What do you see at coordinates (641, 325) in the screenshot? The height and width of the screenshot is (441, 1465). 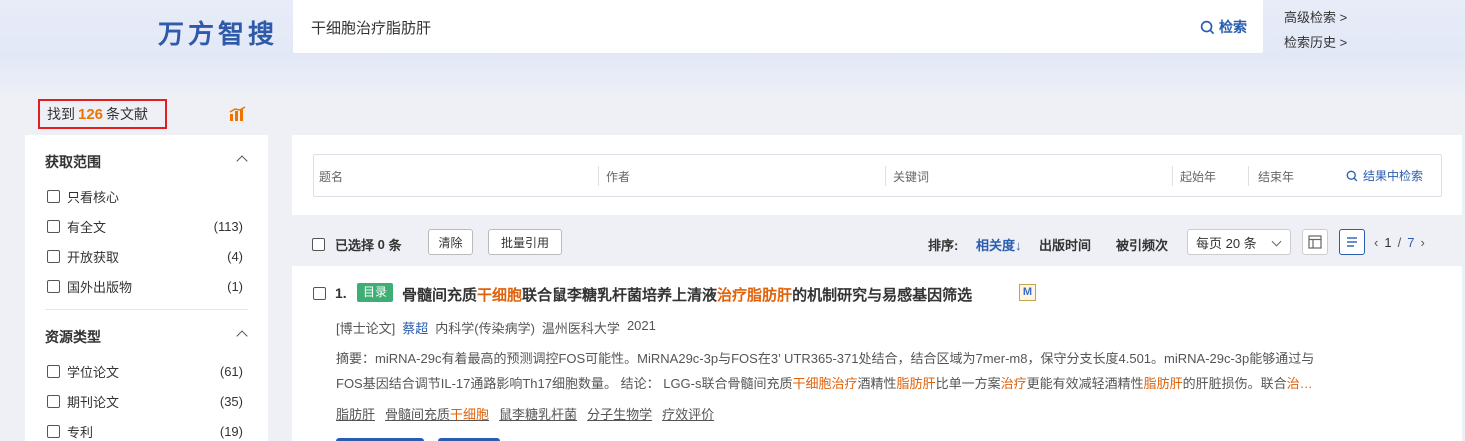 I see `result-year: 2021` at bounding box center [641, 325].